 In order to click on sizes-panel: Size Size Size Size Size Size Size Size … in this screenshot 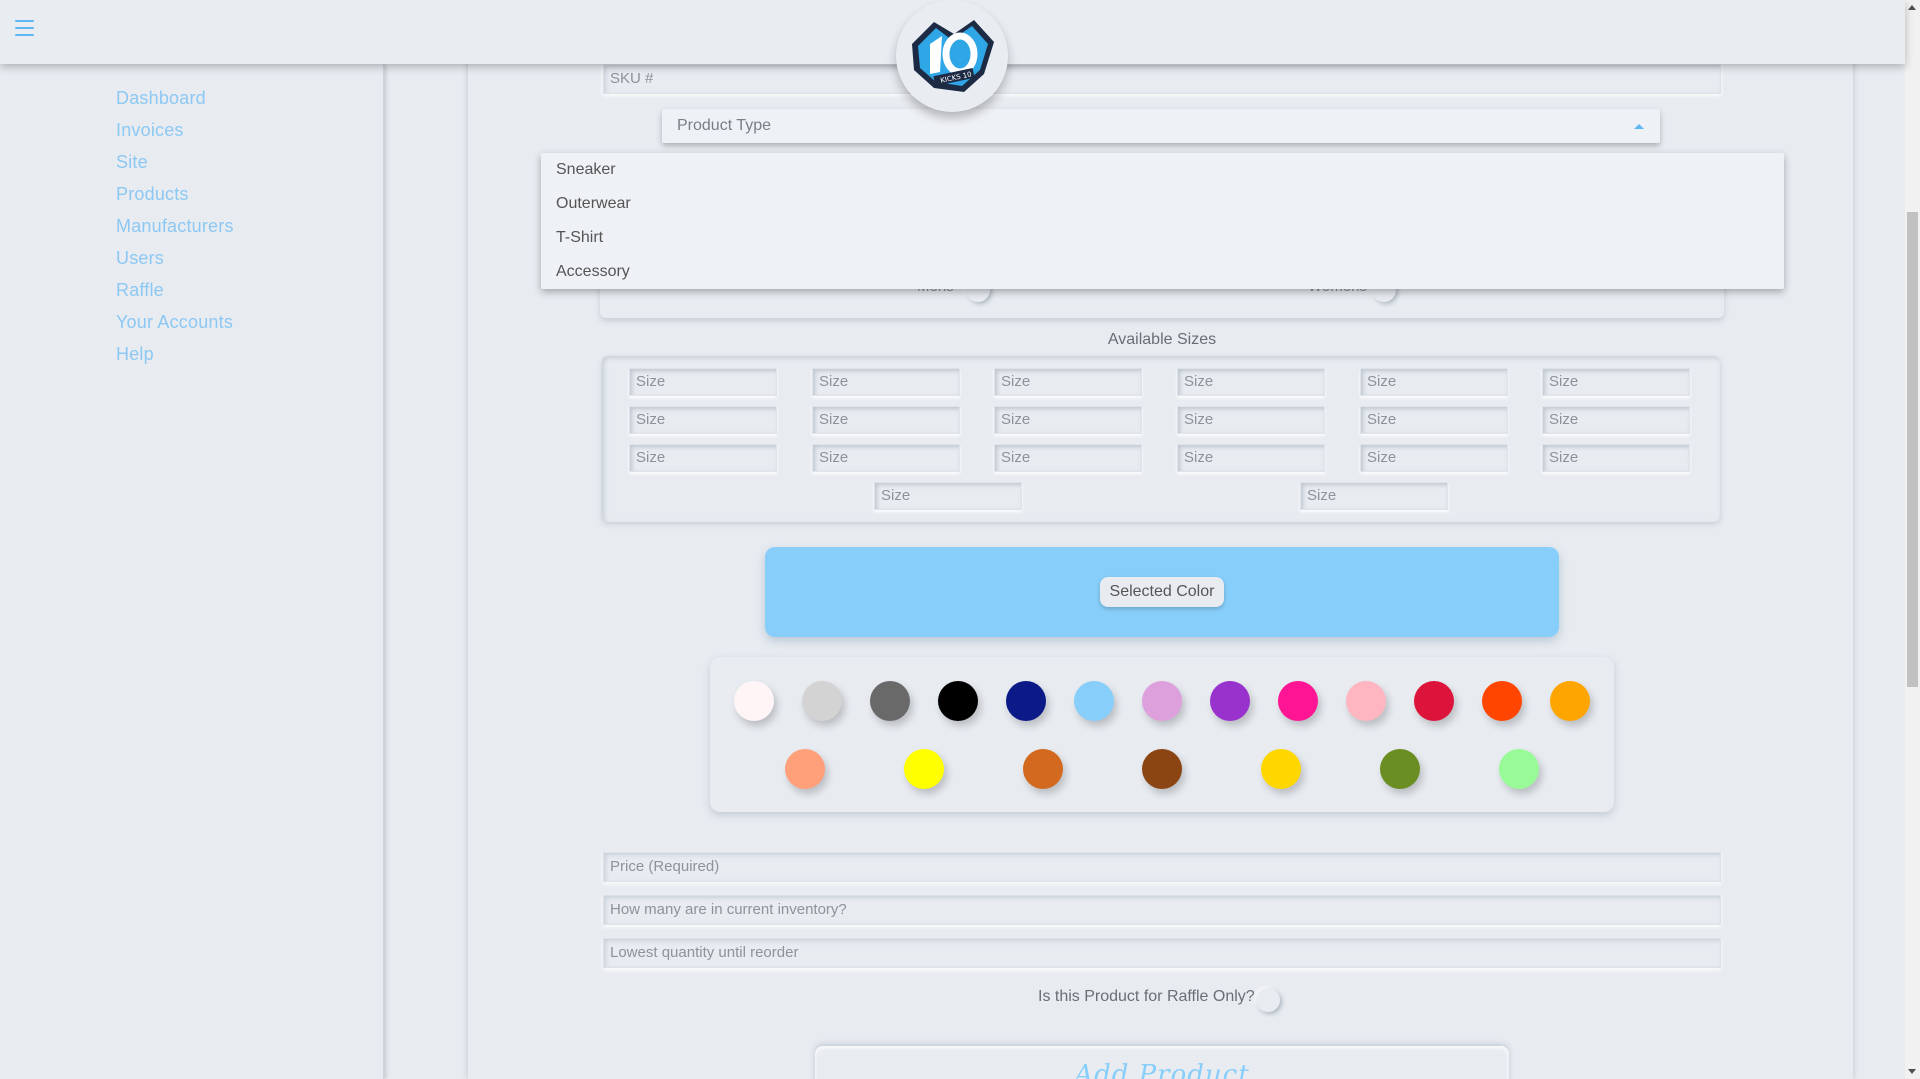, I will do `click(1161, 439)`.